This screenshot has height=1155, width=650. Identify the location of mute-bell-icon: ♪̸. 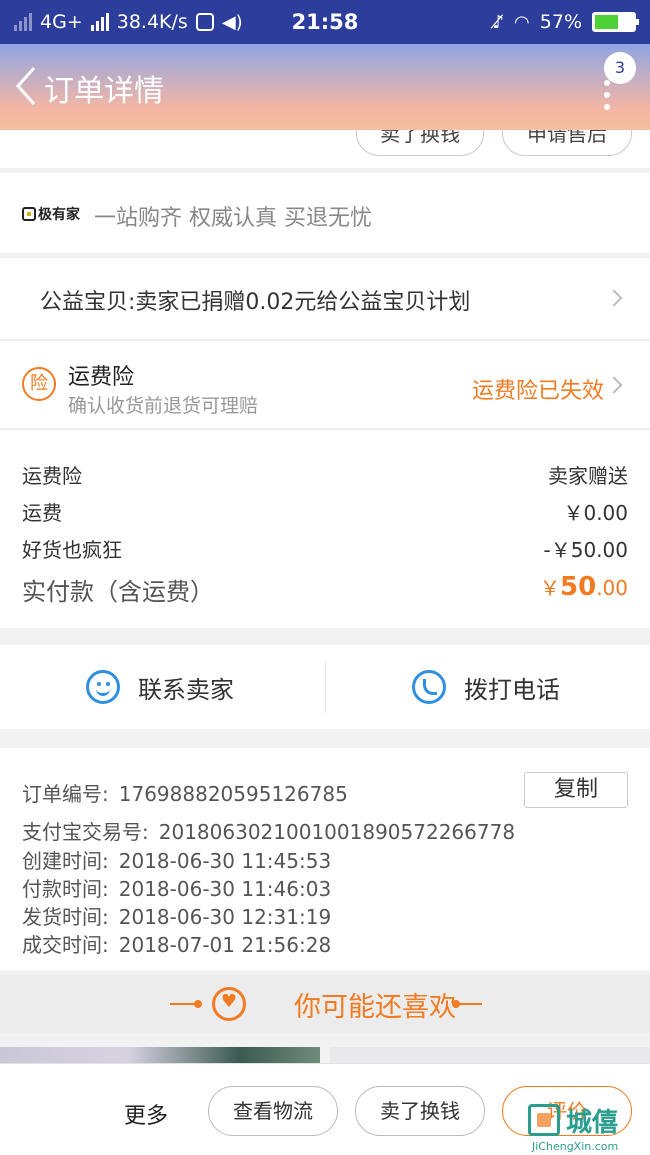
(498, 22).